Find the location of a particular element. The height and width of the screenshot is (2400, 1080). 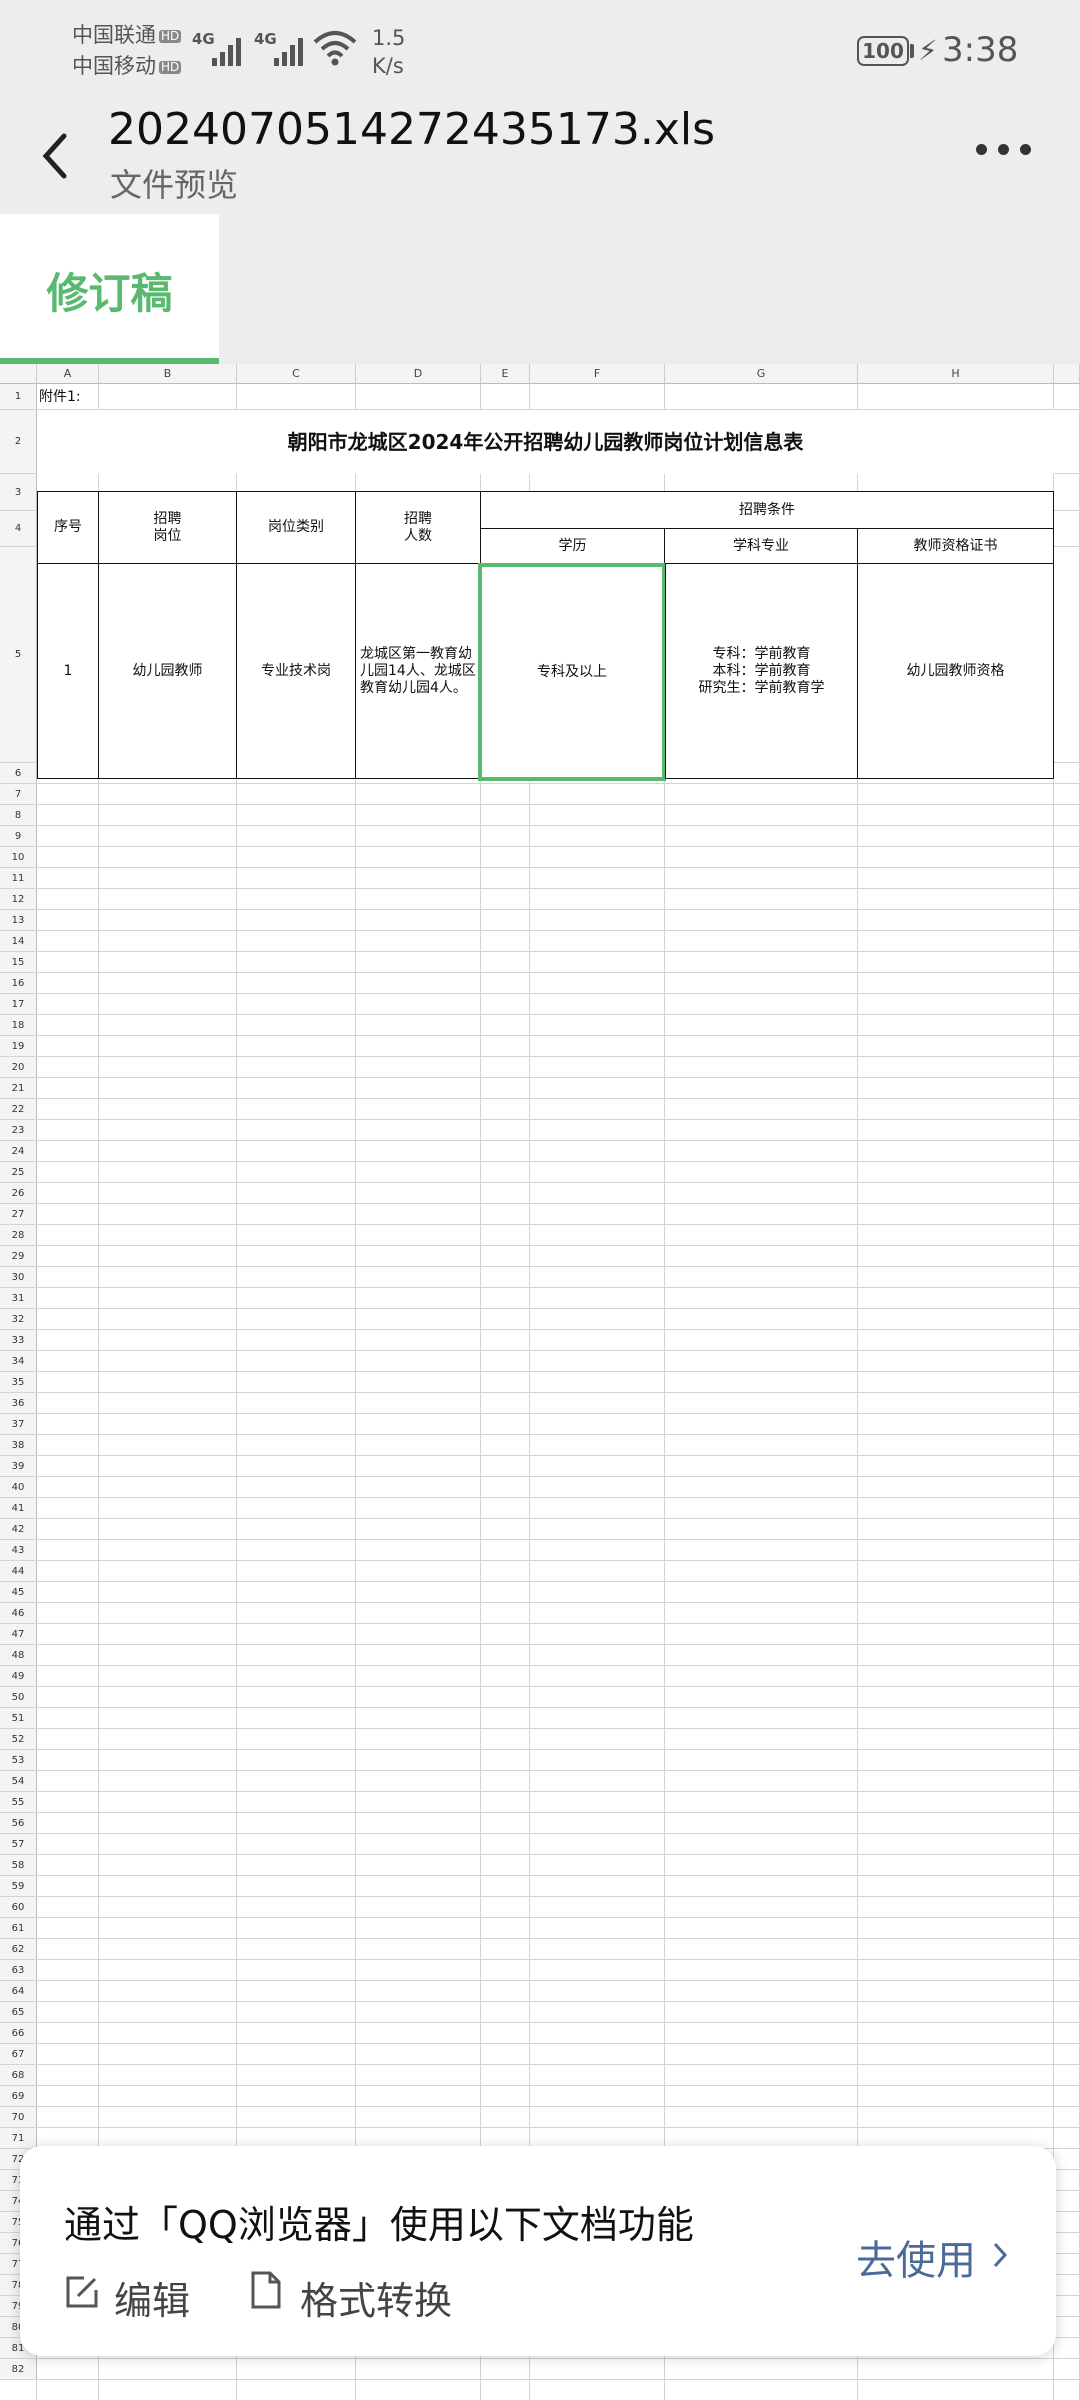

table-row: 50 is located at coordinates (540, 1697).